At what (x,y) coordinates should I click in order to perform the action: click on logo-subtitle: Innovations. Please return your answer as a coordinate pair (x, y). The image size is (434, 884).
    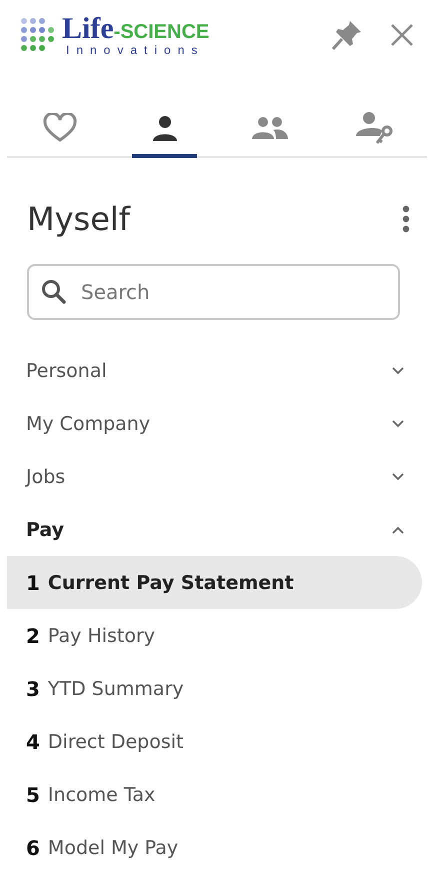
    Looking at the image, I should click on (136, 50).